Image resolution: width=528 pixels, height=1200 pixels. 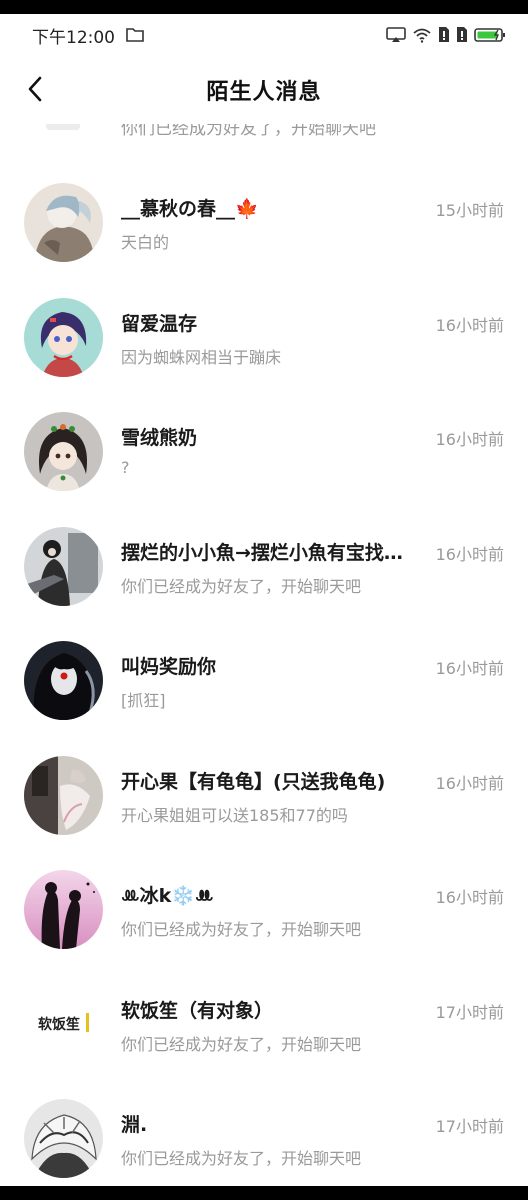 I want to click on conversation-name: 淵., so click(x=134, y=1125).